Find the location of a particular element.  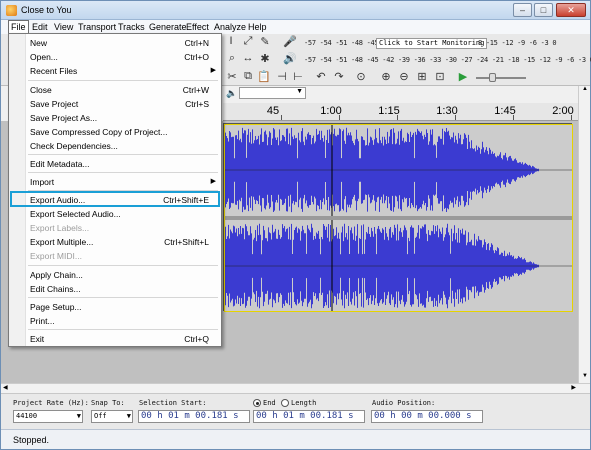

selection-tool-icon: I is located at coordinates (231, 41).